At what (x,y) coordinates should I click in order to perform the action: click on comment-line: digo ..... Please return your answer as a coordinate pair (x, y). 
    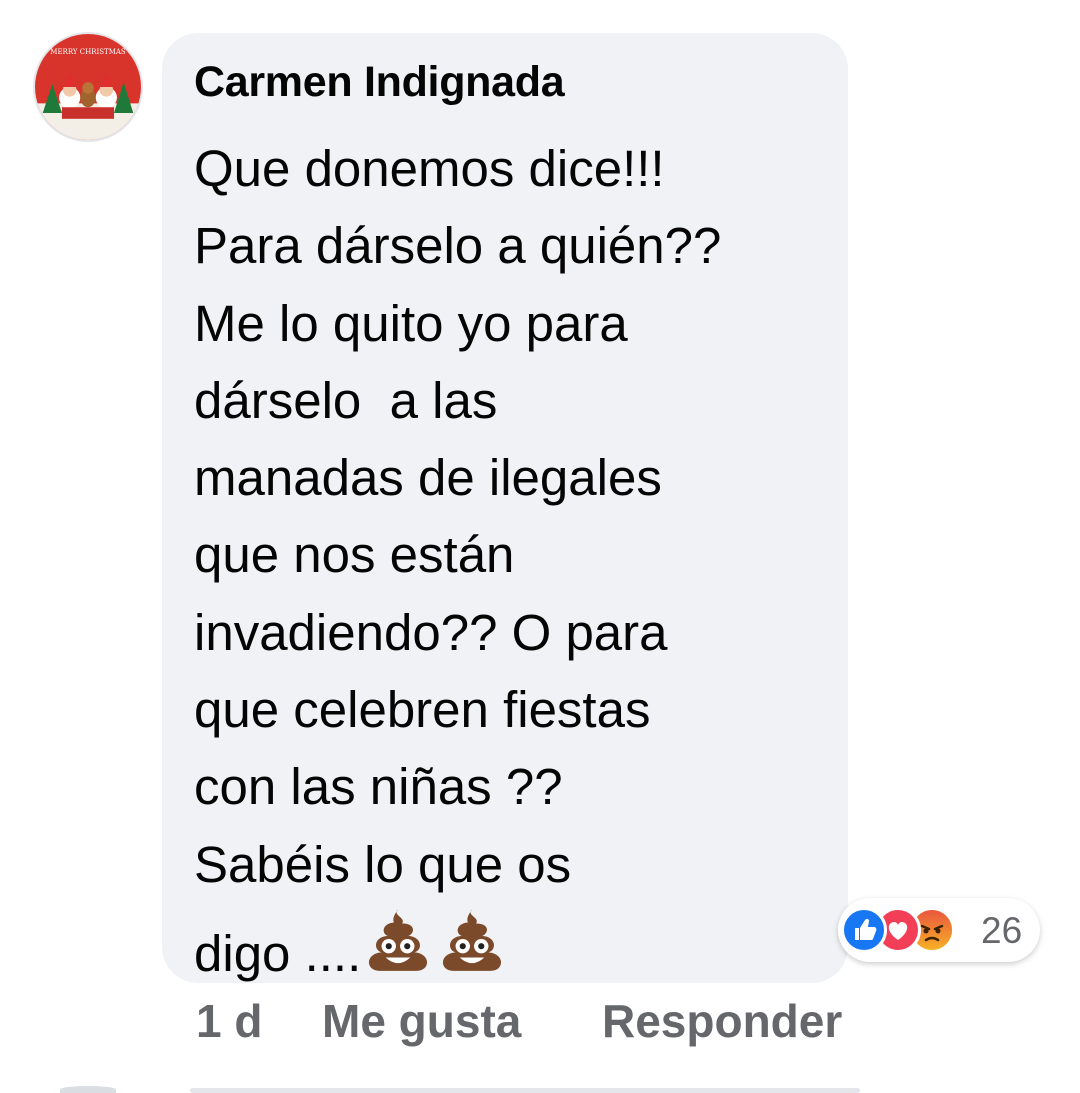
    Looking at the image, I should click on (278, 953).